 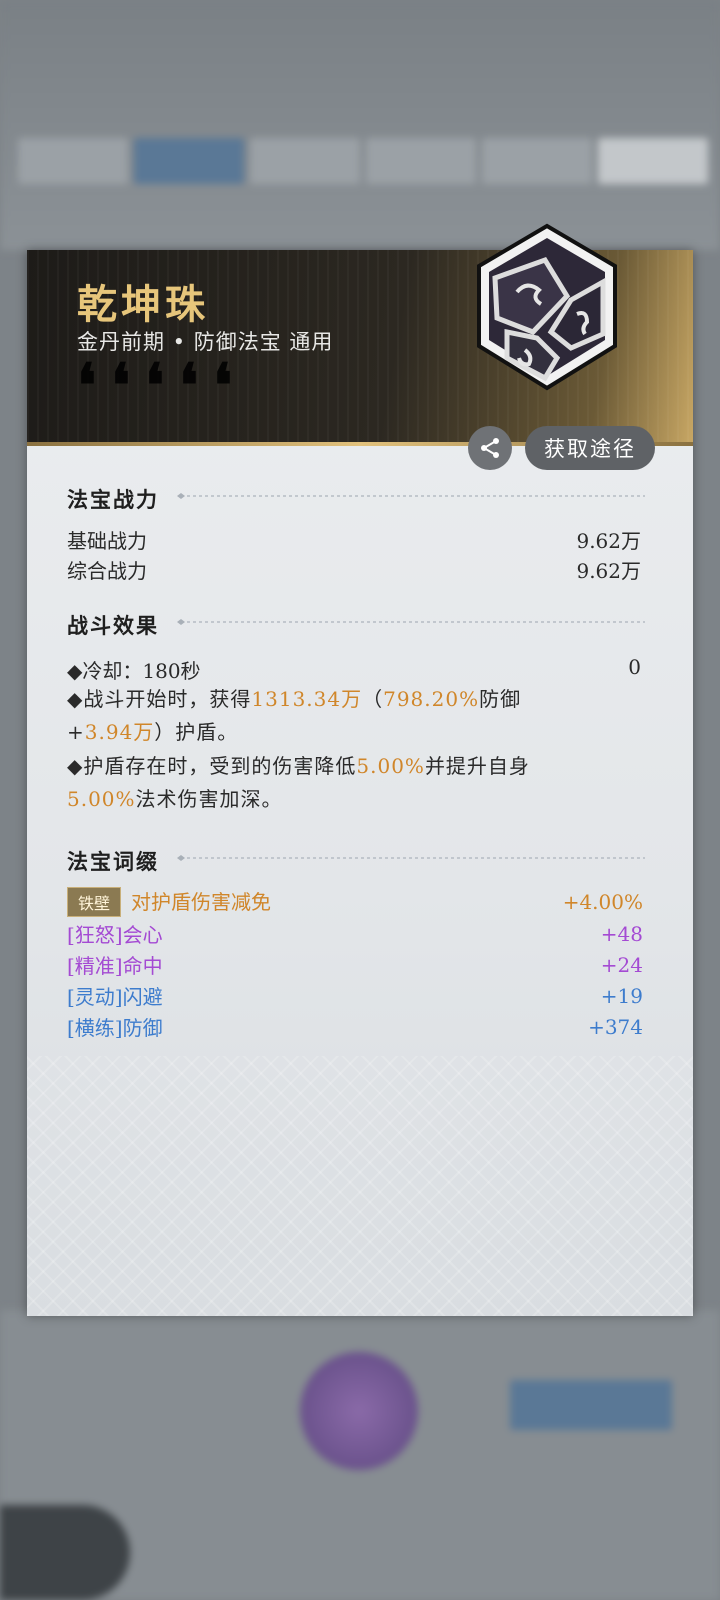 What do you see at coordinates (431, 699) in the screenshot?
I see `effect-highlight: 798.20%` at bounding box center [431, 699].